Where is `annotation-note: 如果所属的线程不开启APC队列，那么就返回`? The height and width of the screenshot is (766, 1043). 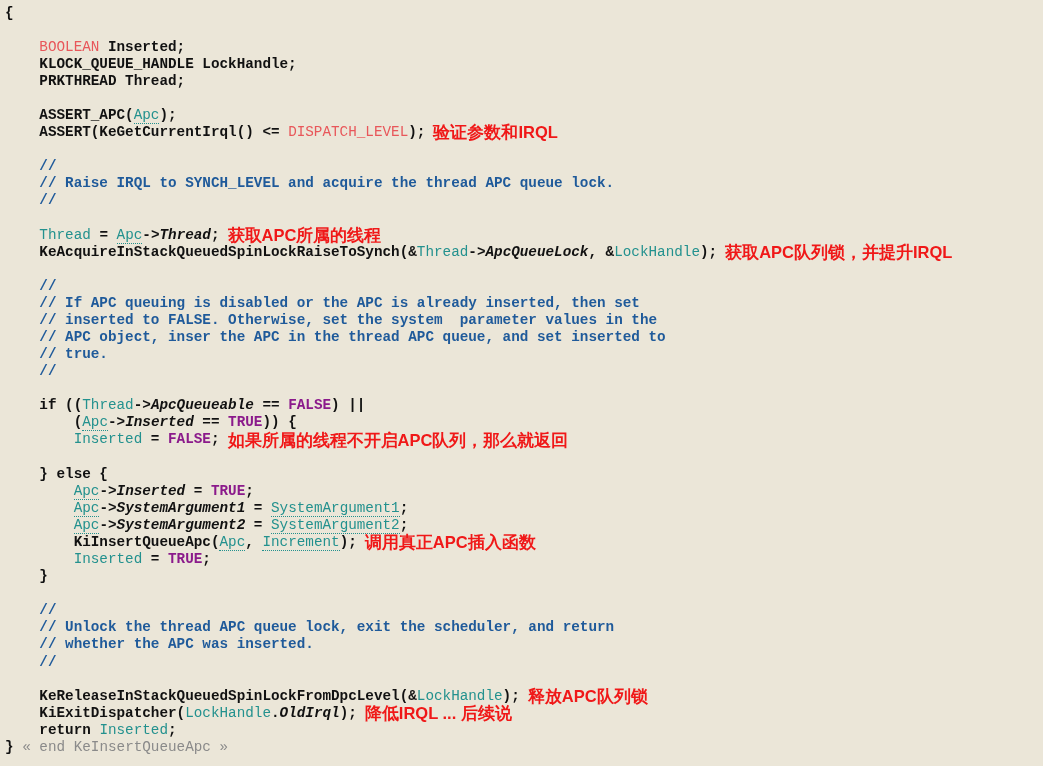 annotation-note: 如果所属的线程不开启APC队列，那么就返回 is located at coordinates (398, 439).